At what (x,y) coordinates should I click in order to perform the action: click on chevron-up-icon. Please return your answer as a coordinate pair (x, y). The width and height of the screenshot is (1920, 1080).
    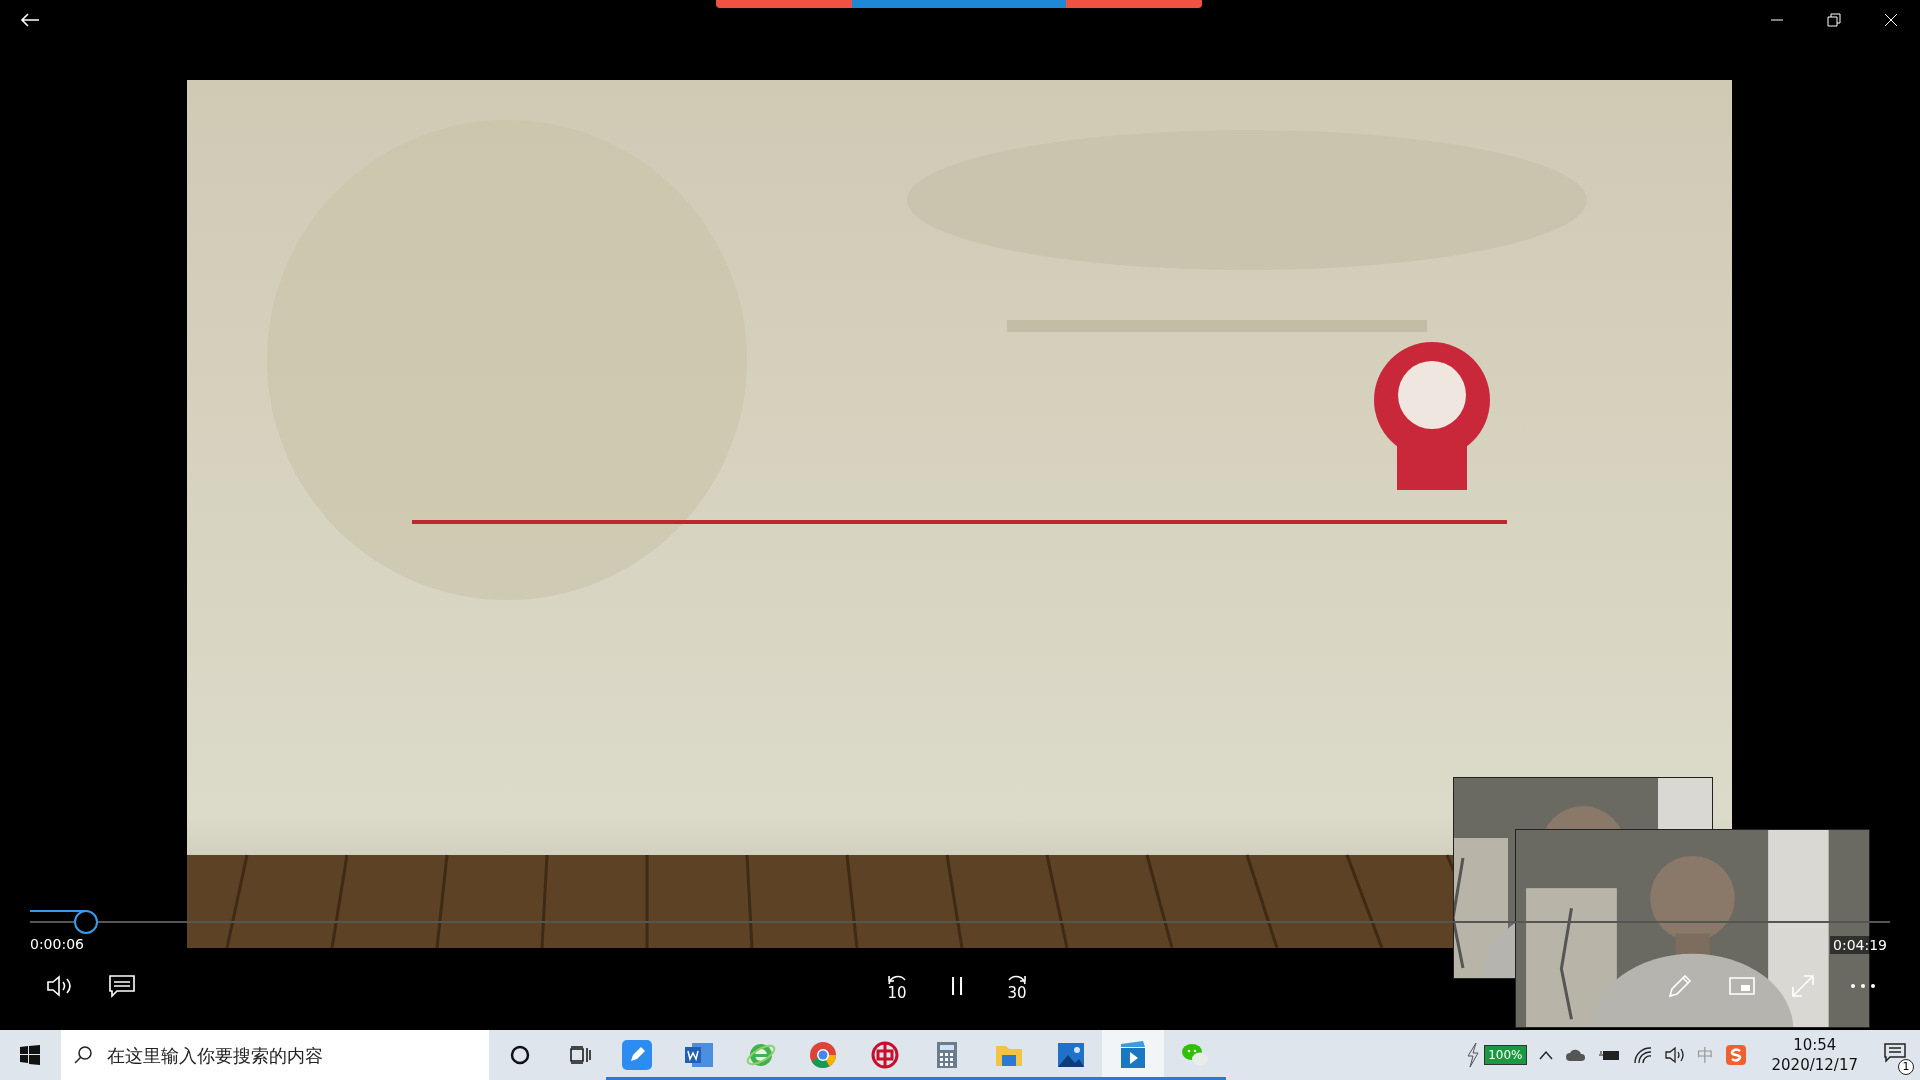
    Looking at the image, I should click on (1545, 1055).